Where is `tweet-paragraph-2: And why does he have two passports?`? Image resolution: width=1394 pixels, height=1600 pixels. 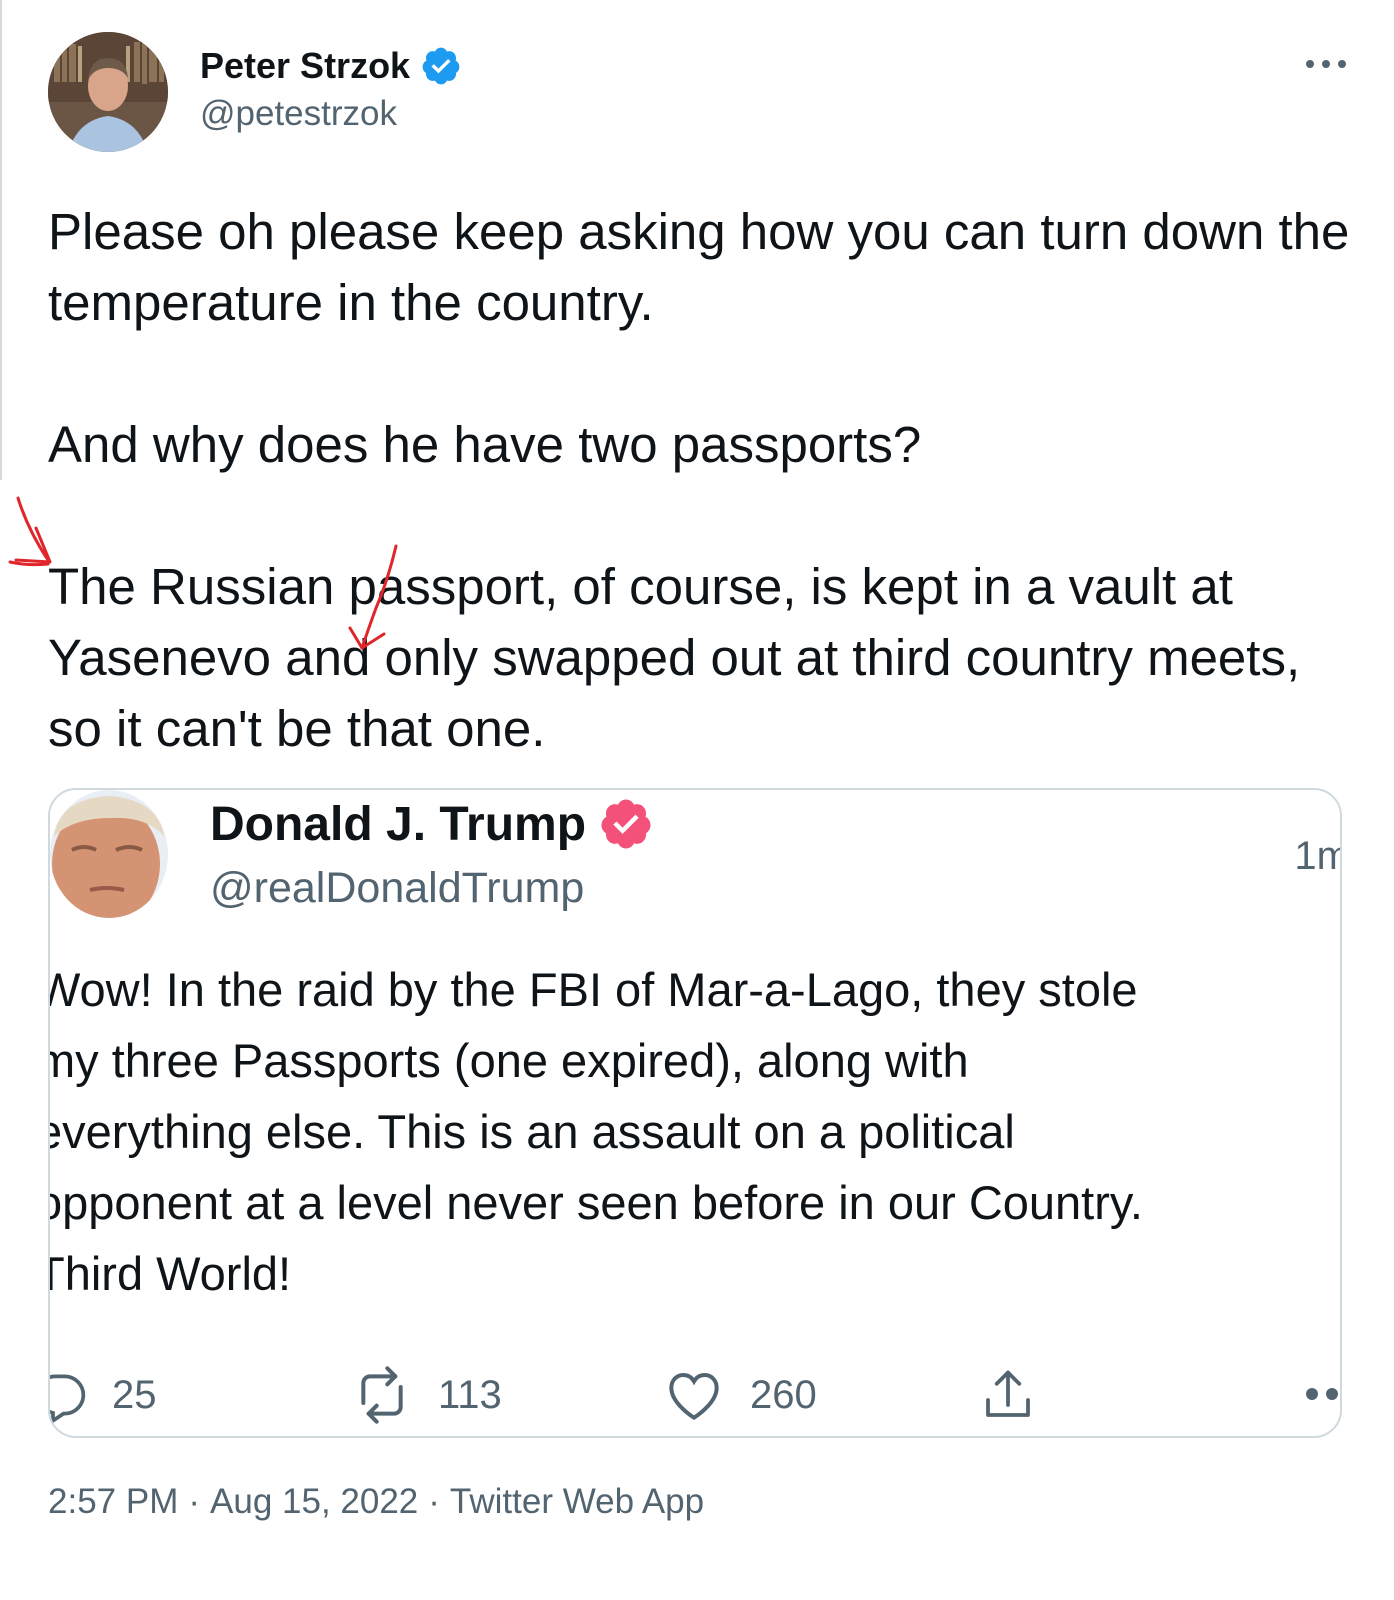 tweet-paragraph-2: And why does he have two passports? is located at coordinates (485, 444).